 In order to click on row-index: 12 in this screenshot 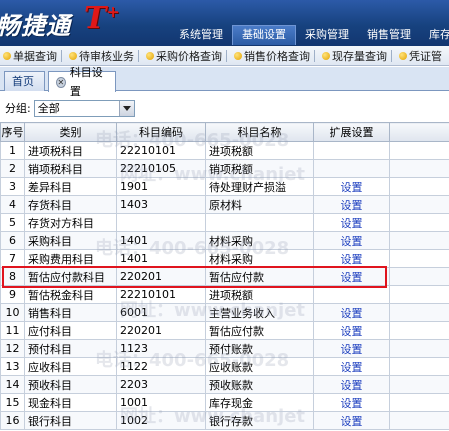, I will do `click(12, 348)`.